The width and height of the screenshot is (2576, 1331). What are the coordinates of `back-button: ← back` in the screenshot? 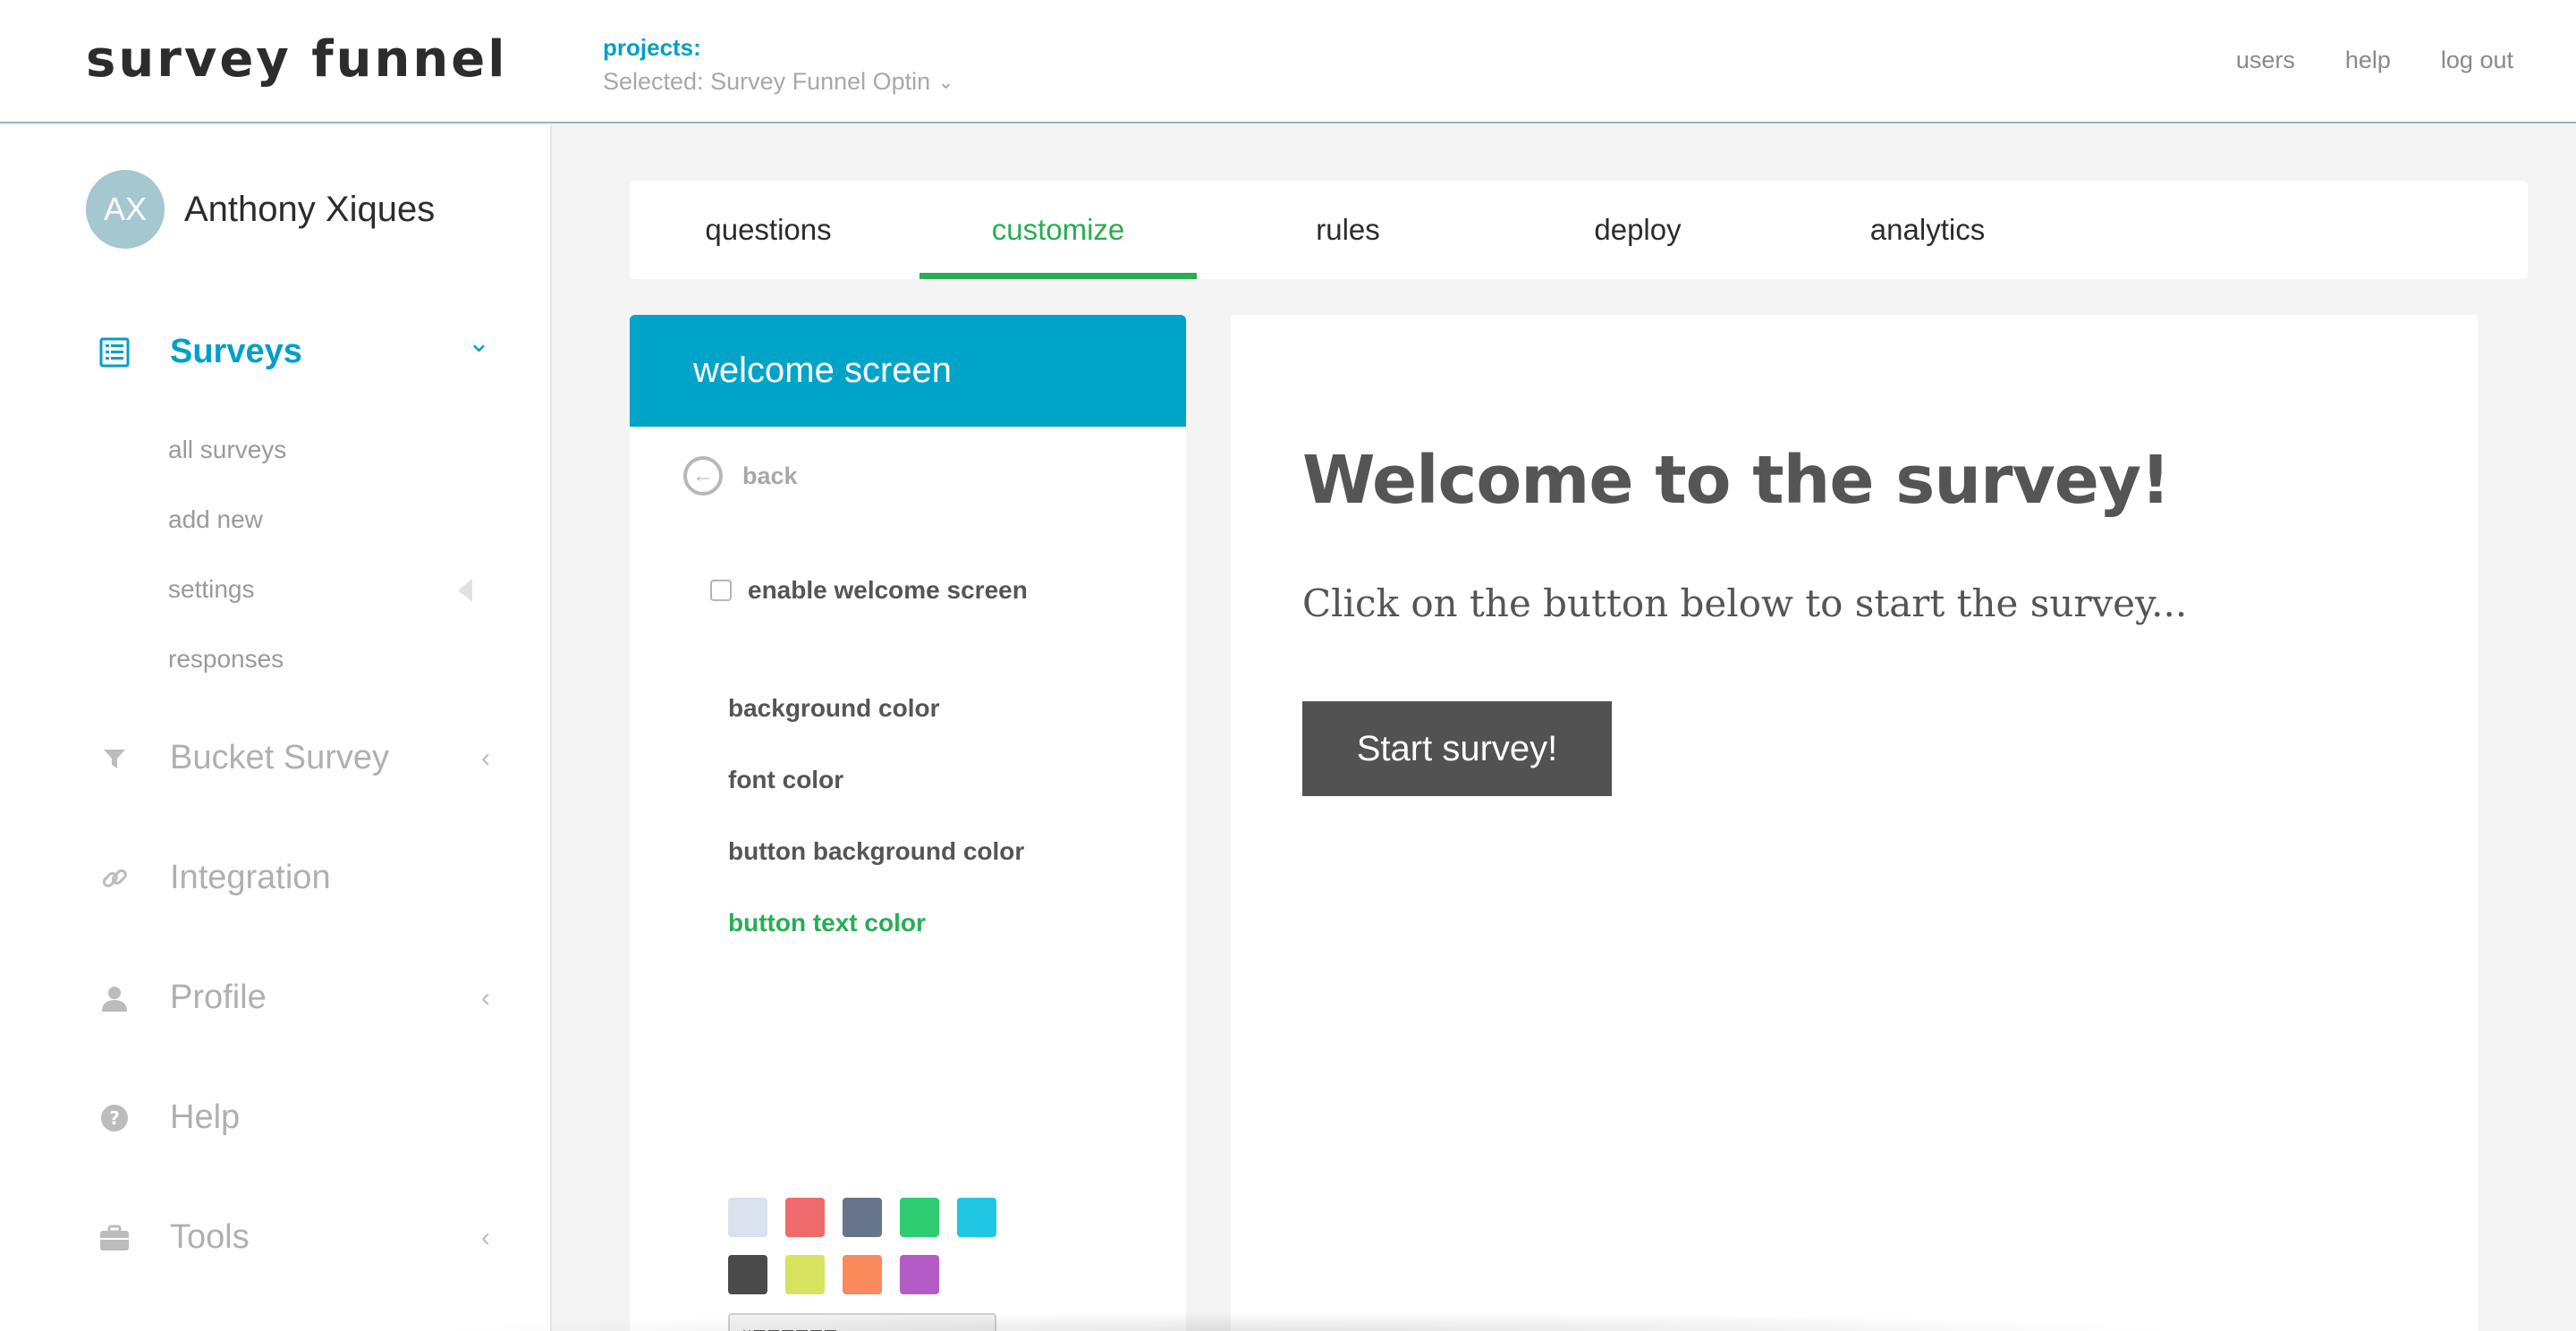 It's located at (740, 476).